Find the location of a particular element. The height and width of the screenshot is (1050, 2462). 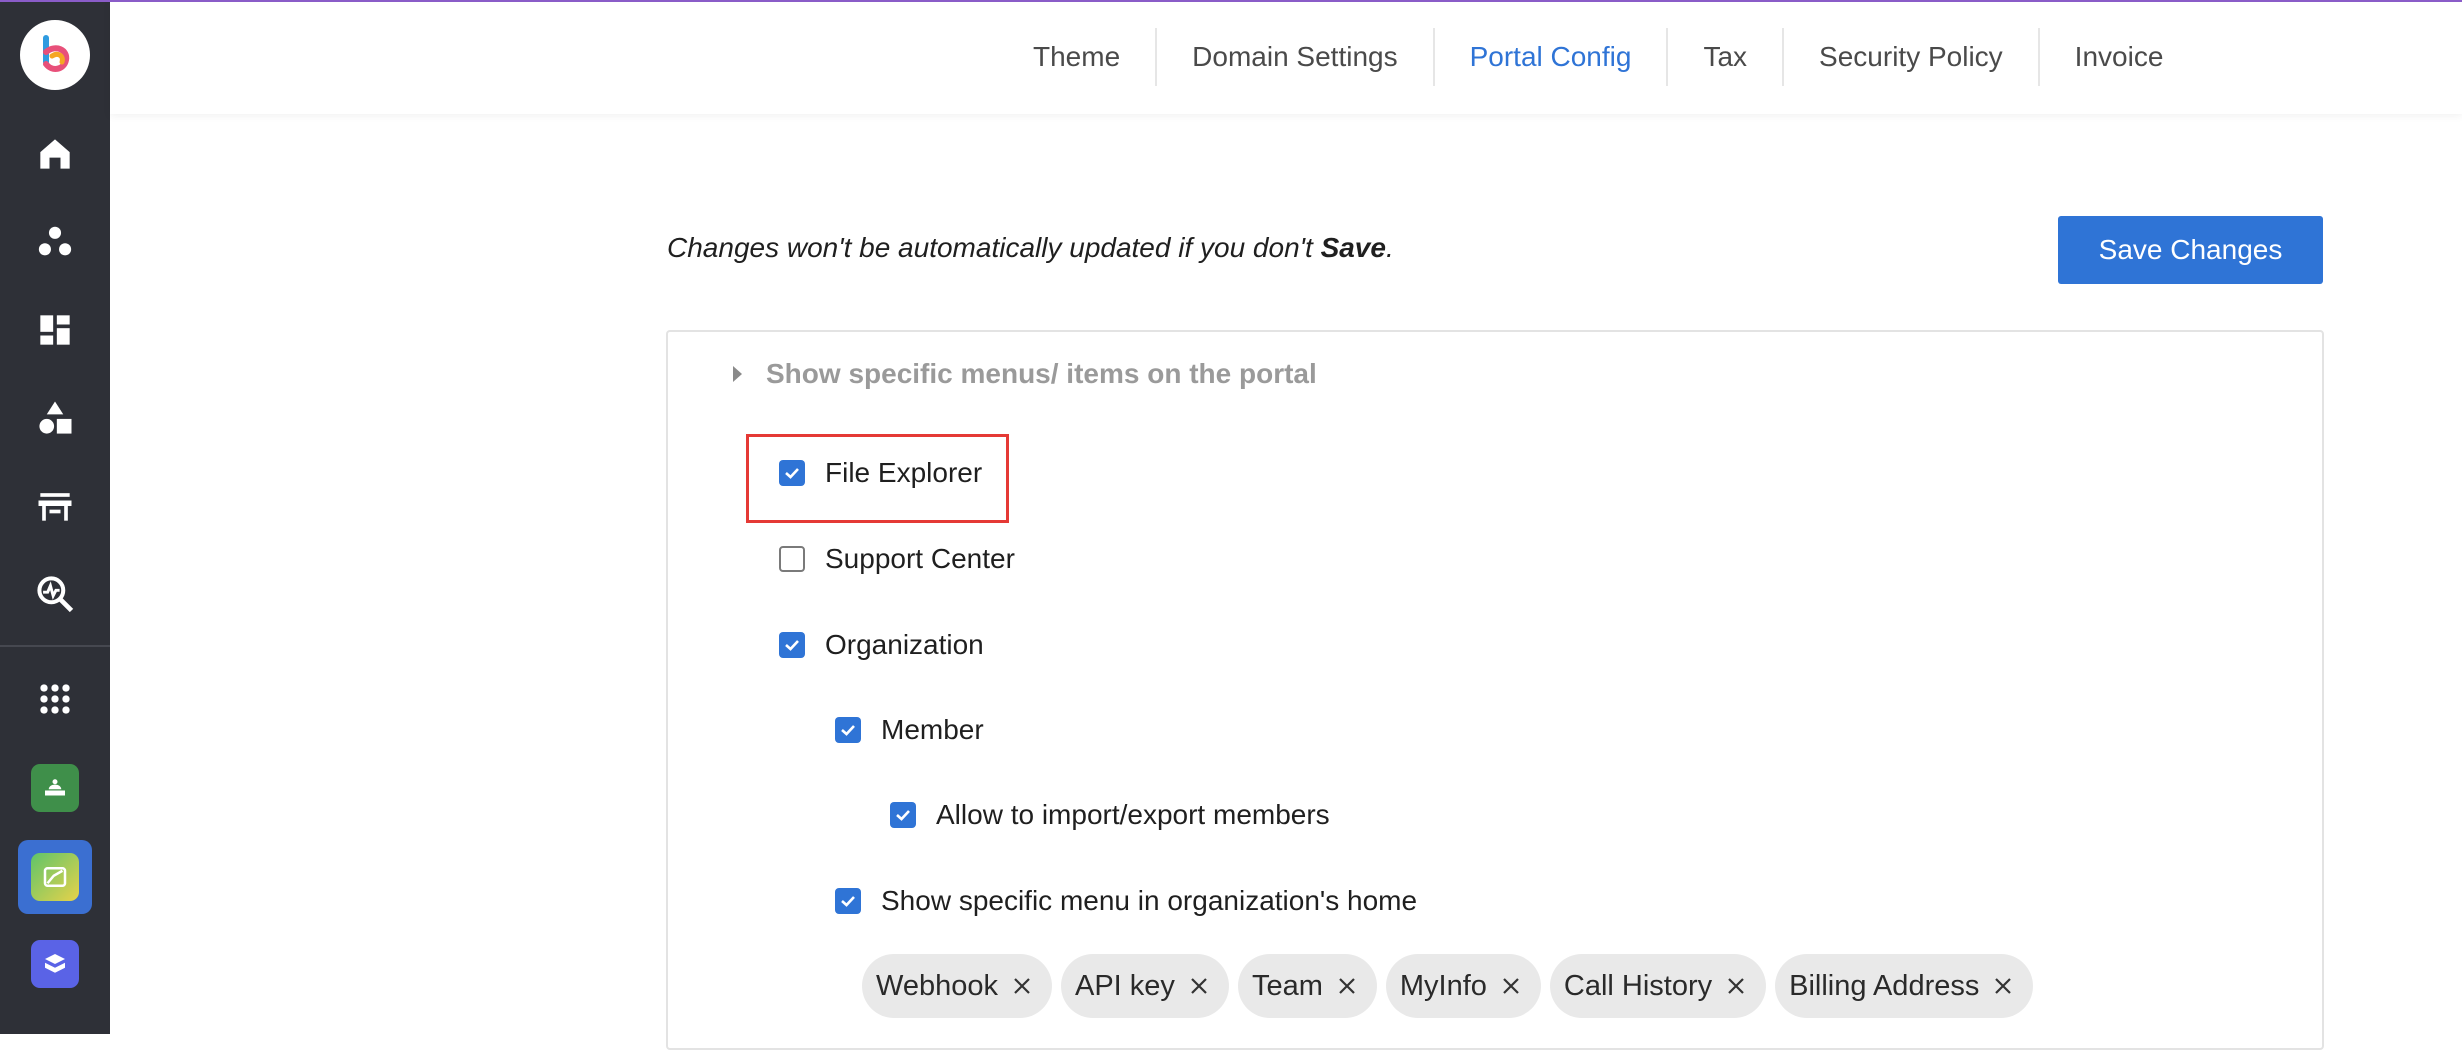

sidebar-divider is located at coordinates (55, 646).